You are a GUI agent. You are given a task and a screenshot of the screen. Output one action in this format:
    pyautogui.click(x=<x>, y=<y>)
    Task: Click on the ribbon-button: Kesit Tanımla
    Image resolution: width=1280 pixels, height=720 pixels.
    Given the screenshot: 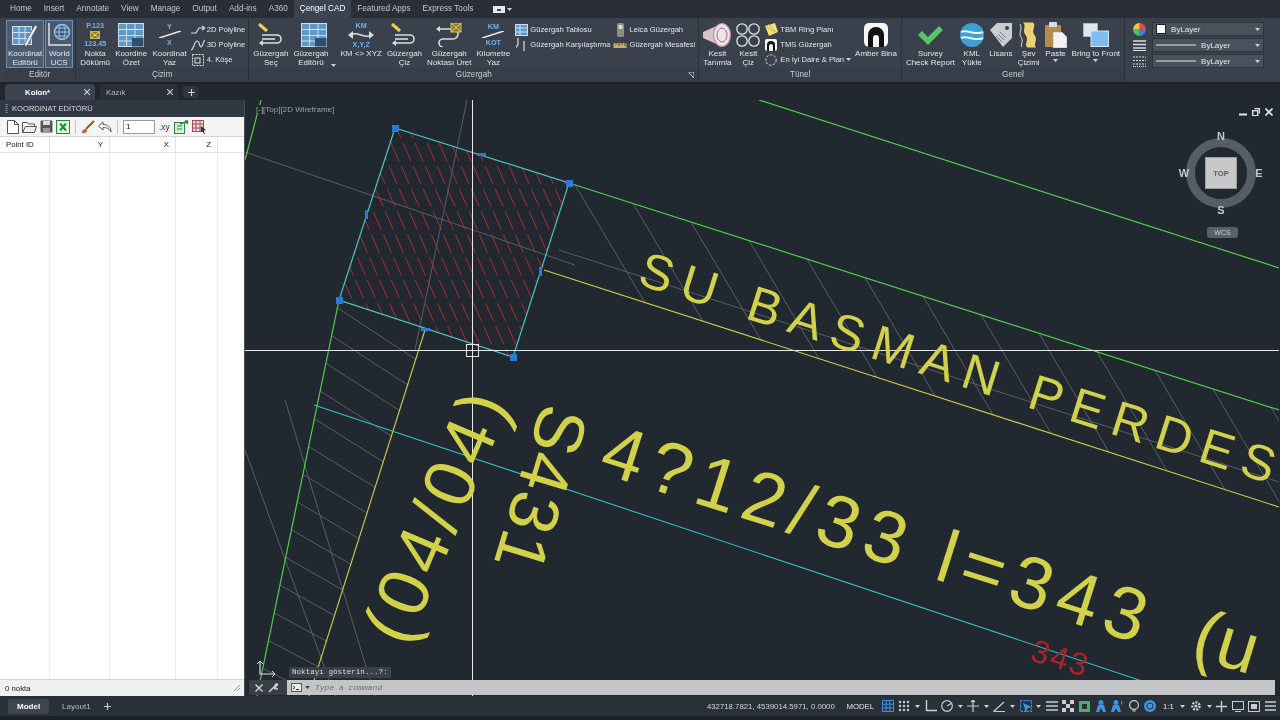 What is the action you would take?
    pyautogui.click(x=717, y=44)
    